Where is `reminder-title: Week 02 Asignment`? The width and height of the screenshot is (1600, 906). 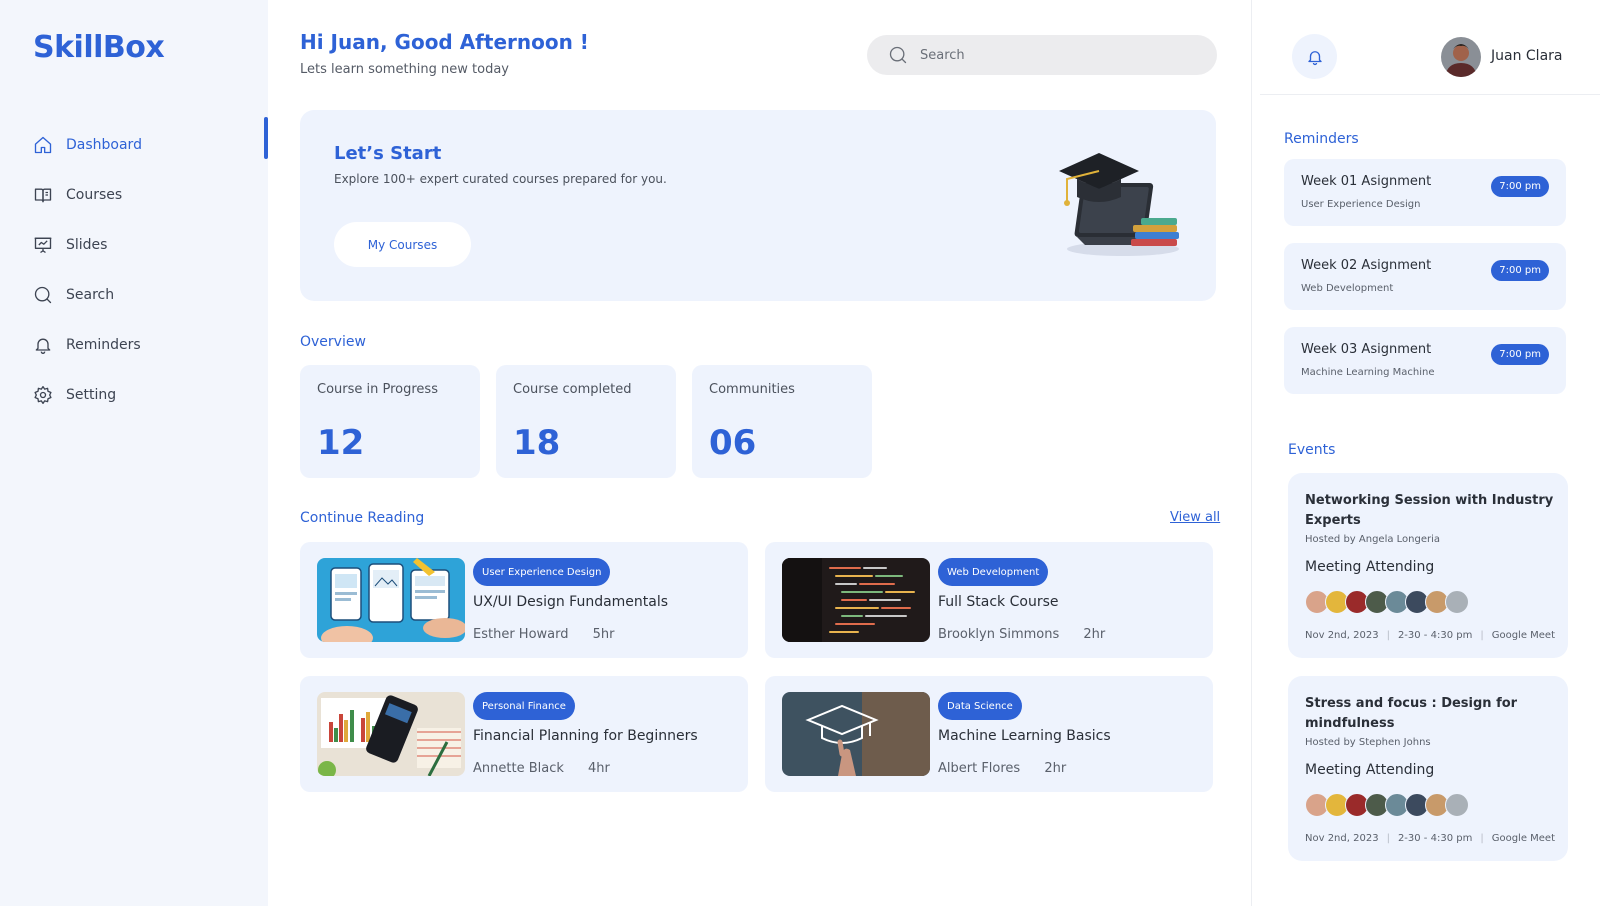 reminder-title: Week 02 Asignment is located at coordinates (1366, 265).